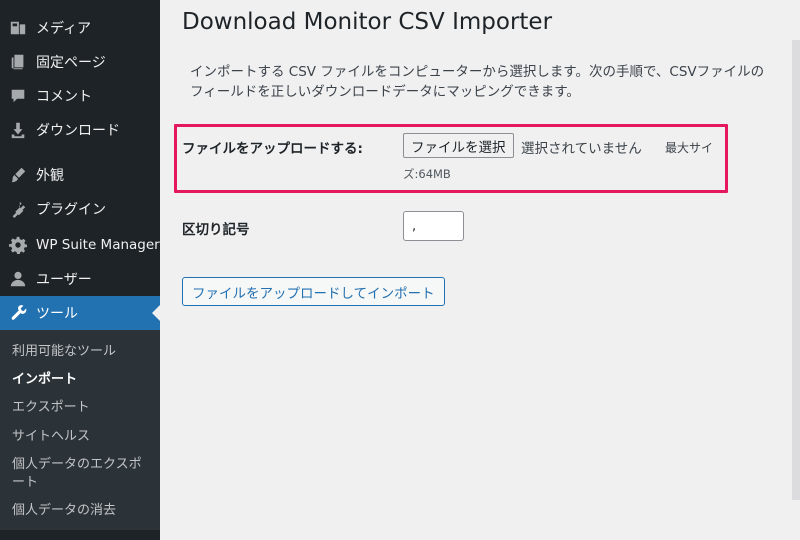 The width and height of the screenshot is (800, 540). What do you see at coordinates (581, 149) in the screenshot?
I see `file-status-text: 選択されていません` at bounding box center [581, 149].